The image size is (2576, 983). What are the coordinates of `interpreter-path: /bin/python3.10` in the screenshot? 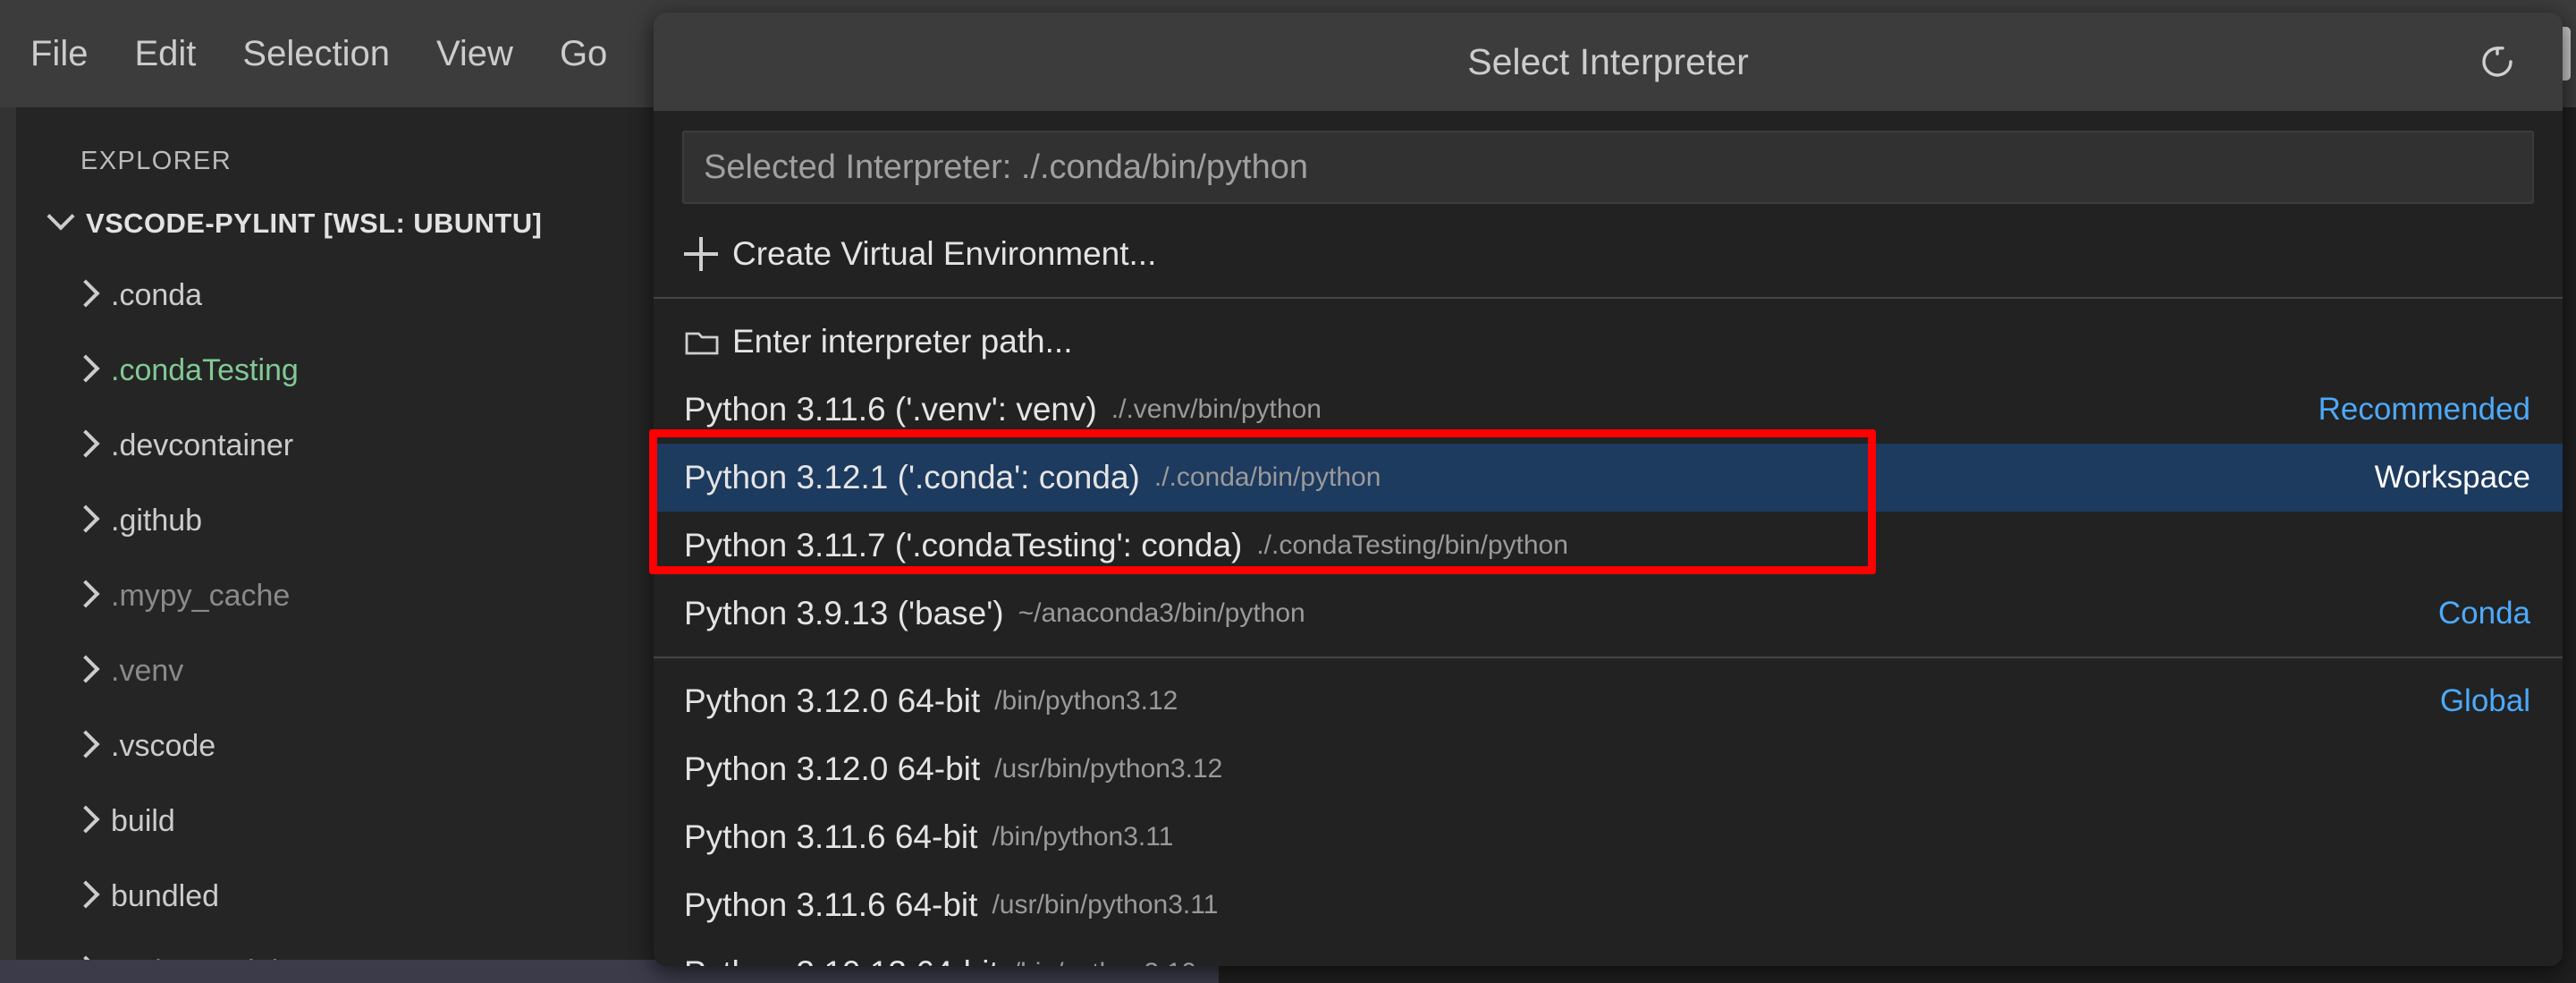 It's located at (1104, 962).